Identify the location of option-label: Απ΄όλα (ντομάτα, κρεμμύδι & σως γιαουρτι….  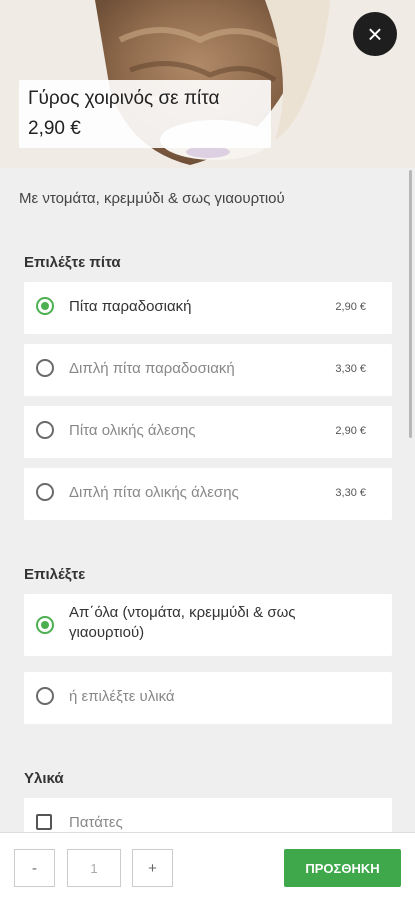
(182, 622).